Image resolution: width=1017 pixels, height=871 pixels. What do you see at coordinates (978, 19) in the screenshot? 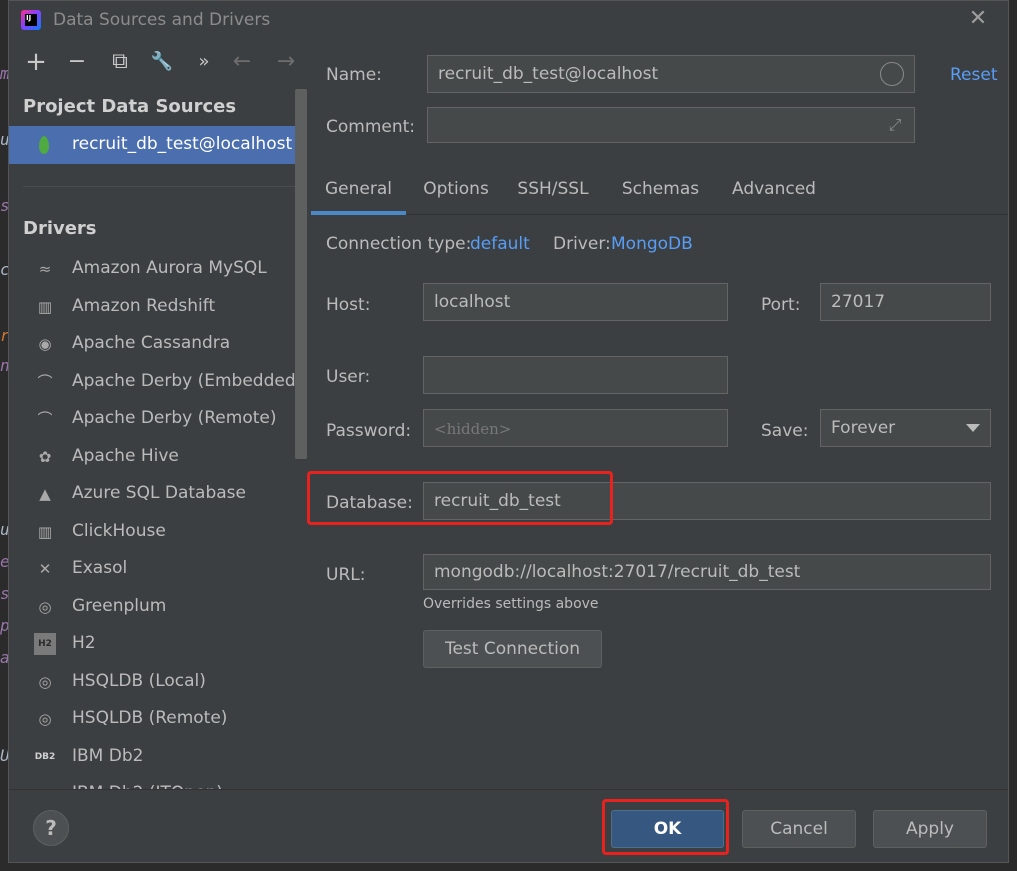
I see `close-icon: ✕` at bounding box center [978, 19].